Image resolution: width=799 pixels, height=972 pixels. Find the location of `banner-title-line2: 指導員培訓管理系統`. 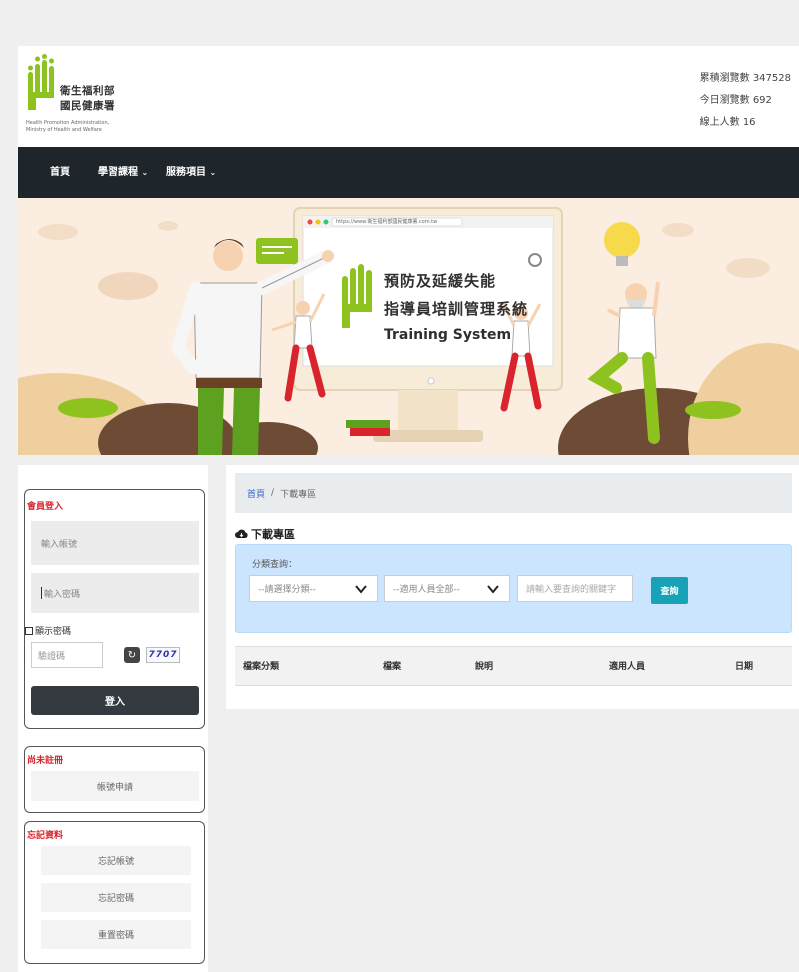

banner-title-line2: 指導員培訓管理系統 is located at coordinates (456, 309).